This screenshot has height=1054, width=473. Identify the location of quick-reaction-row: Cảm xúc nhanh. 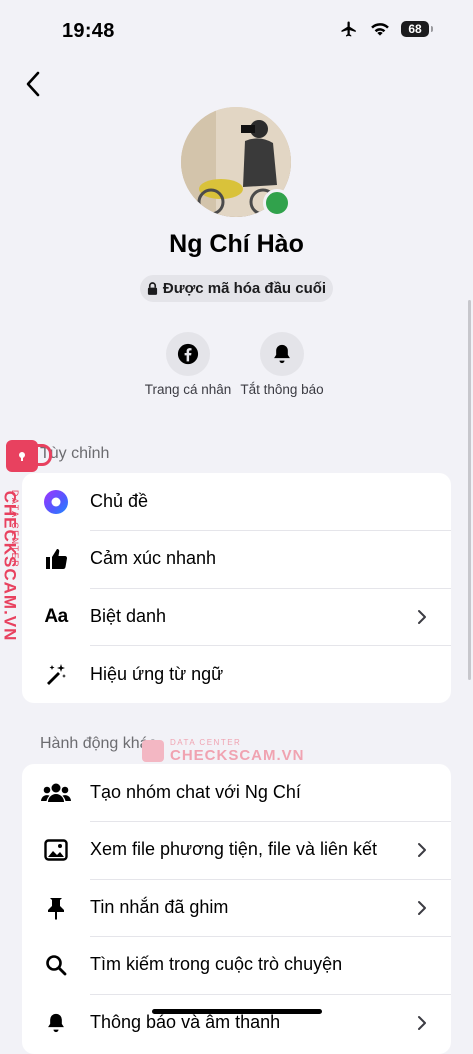
(236, 560).